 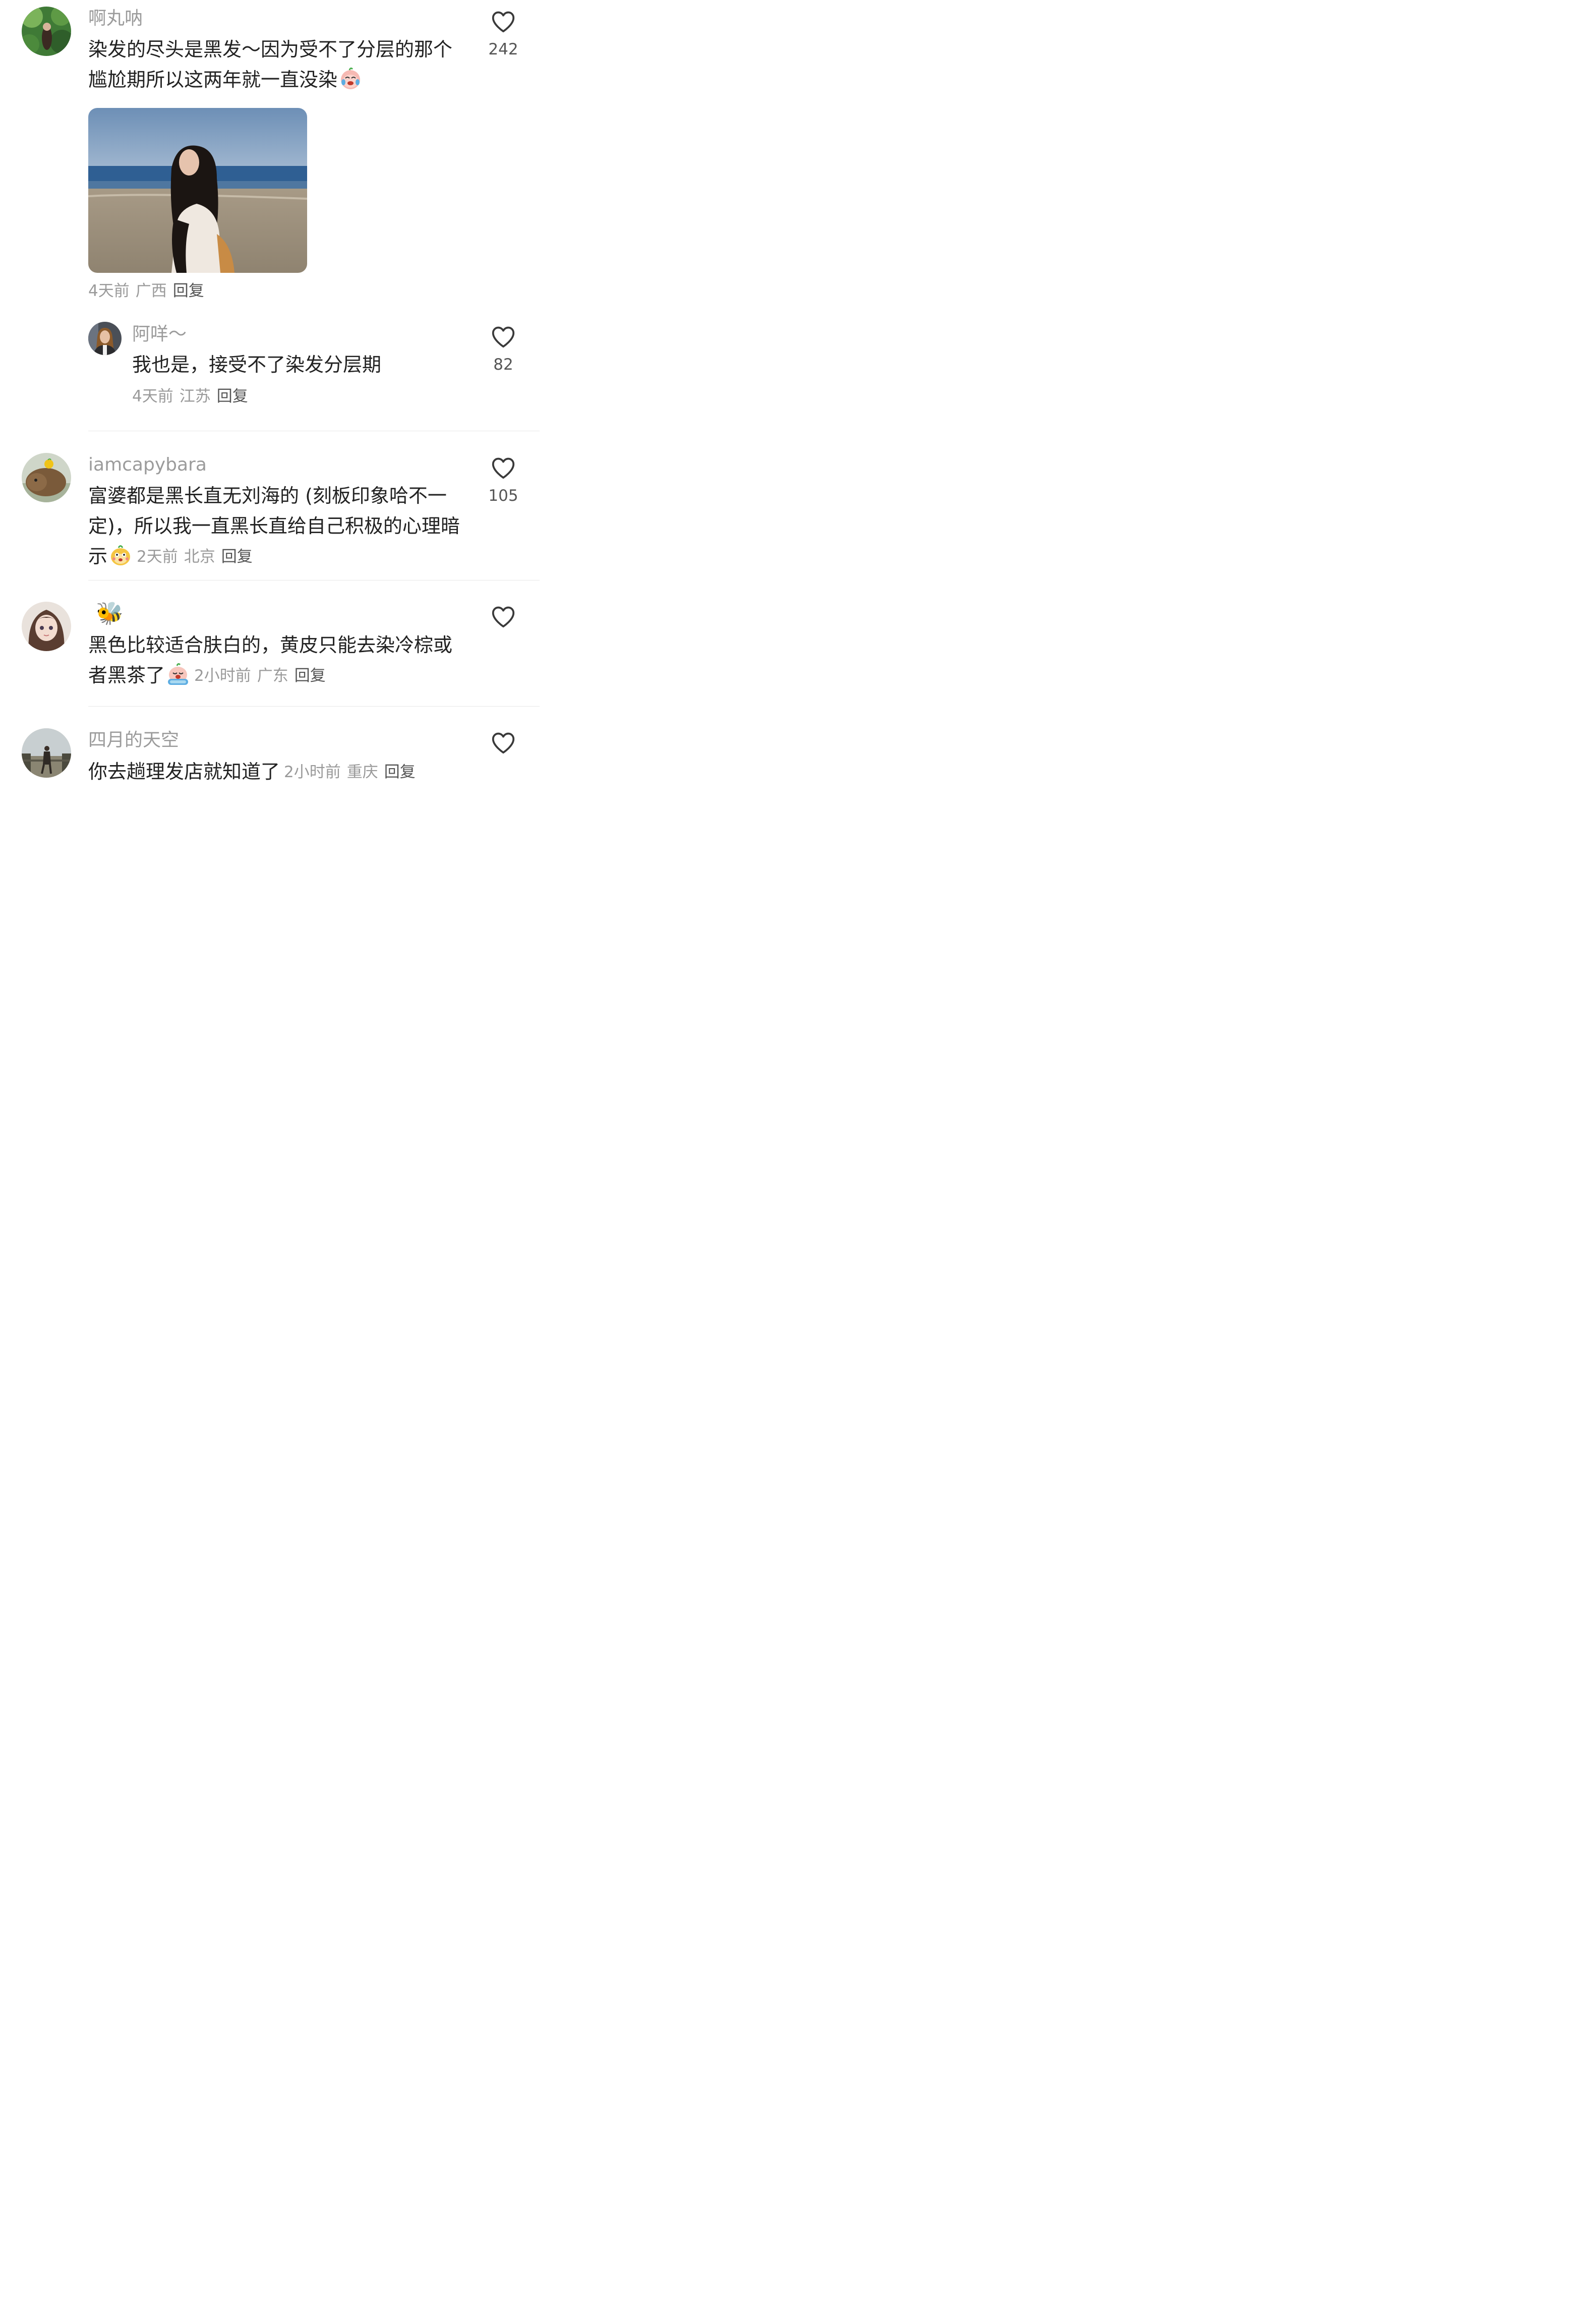 I want to click on crying-laughing-emoji-icon, so click(x=350, y=78).